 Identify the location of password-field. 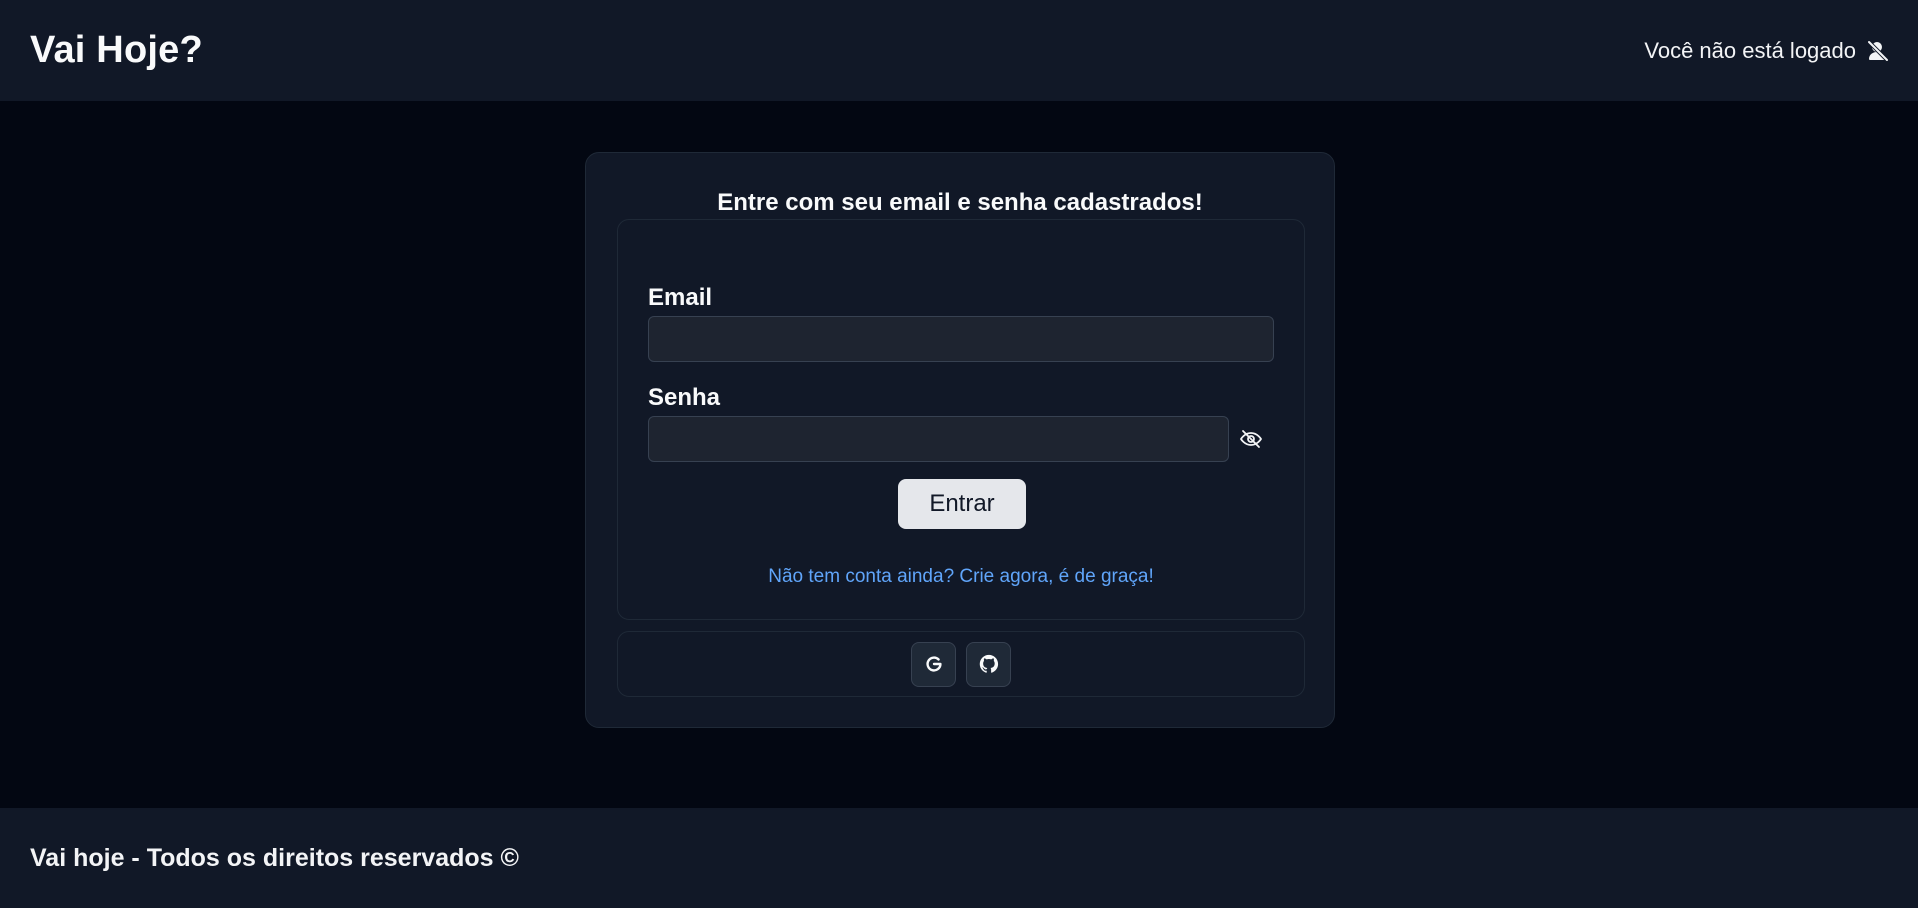
(938, 439).